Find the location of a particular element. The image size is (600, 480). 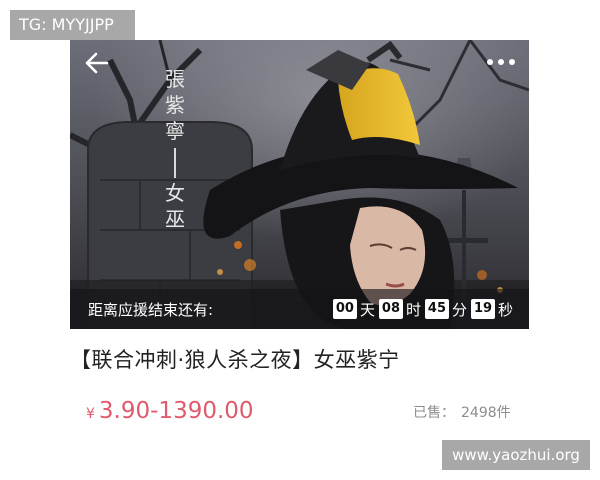

sold-count: 已售： 2498件 is located at coordinates (462, 412).